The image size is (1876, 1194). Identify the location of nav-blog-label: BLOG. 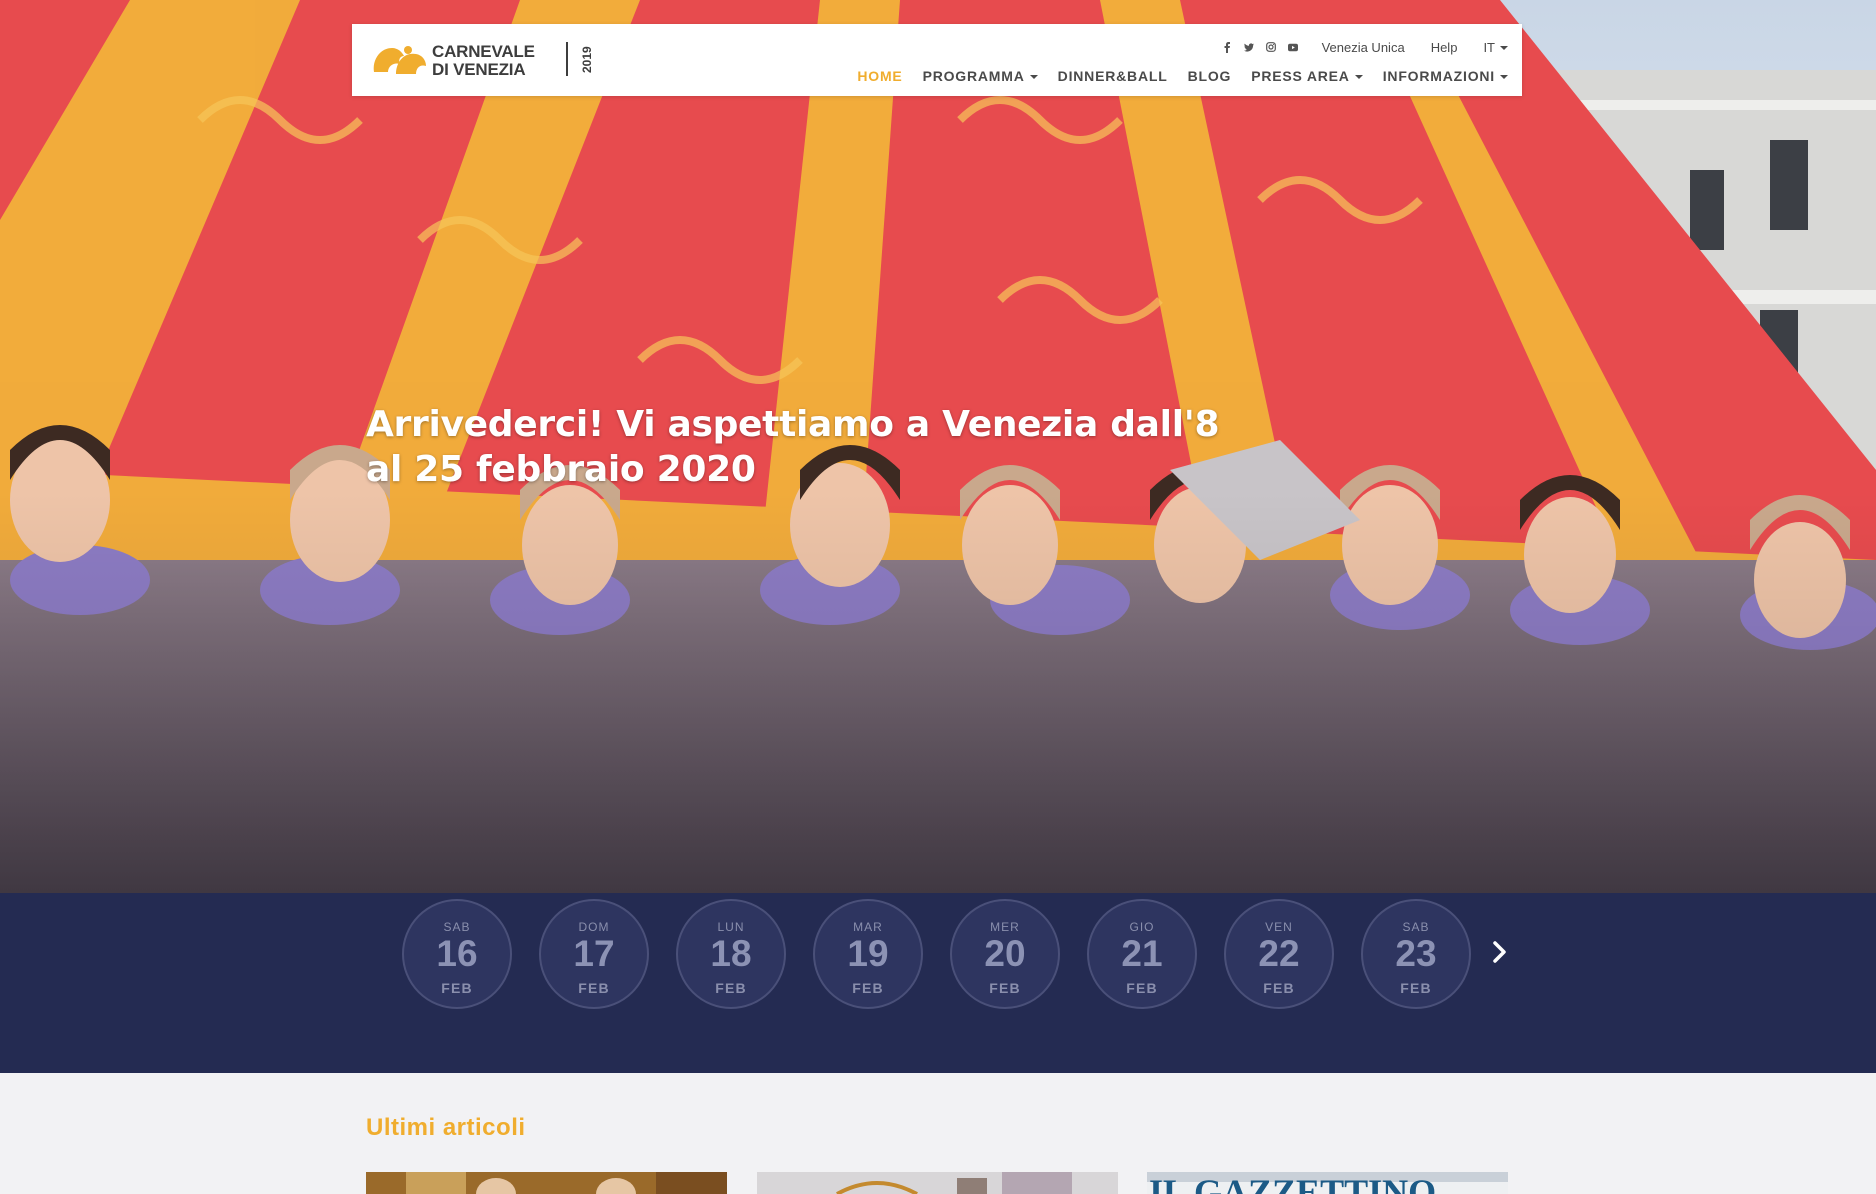
(1209, 76).